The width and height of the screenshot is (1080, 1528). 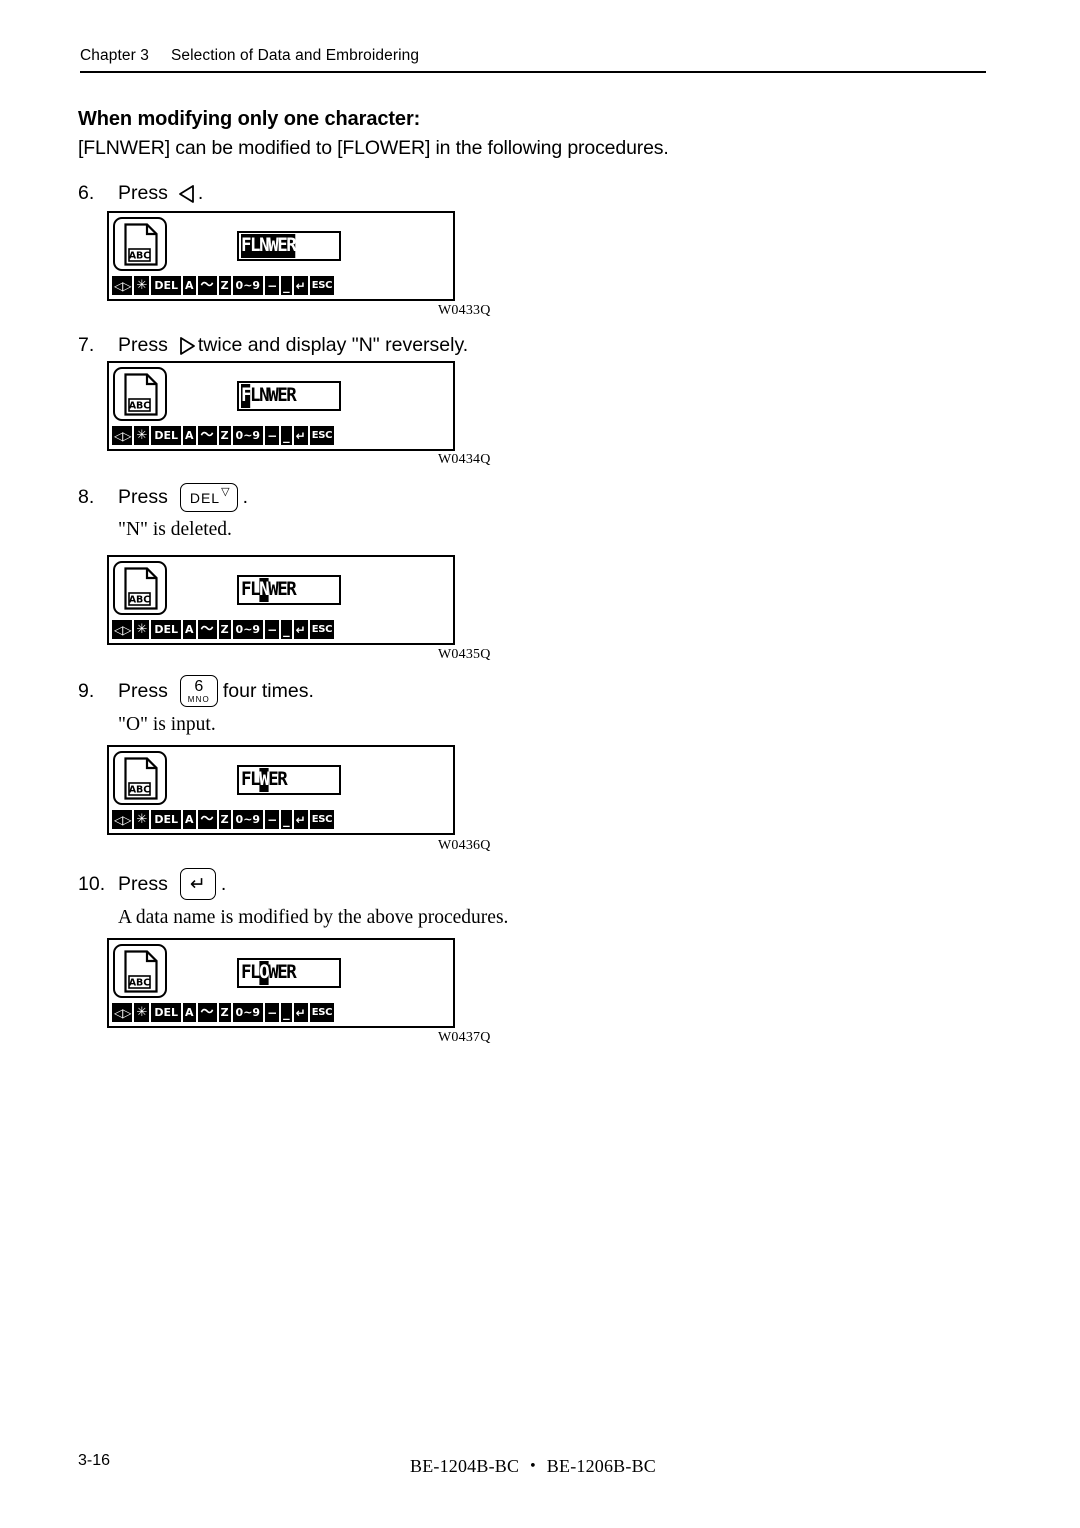 I want to click on footer-model: BE-1204B-BC ・ BE-1206B-BC, so click(x=532, y=1466).